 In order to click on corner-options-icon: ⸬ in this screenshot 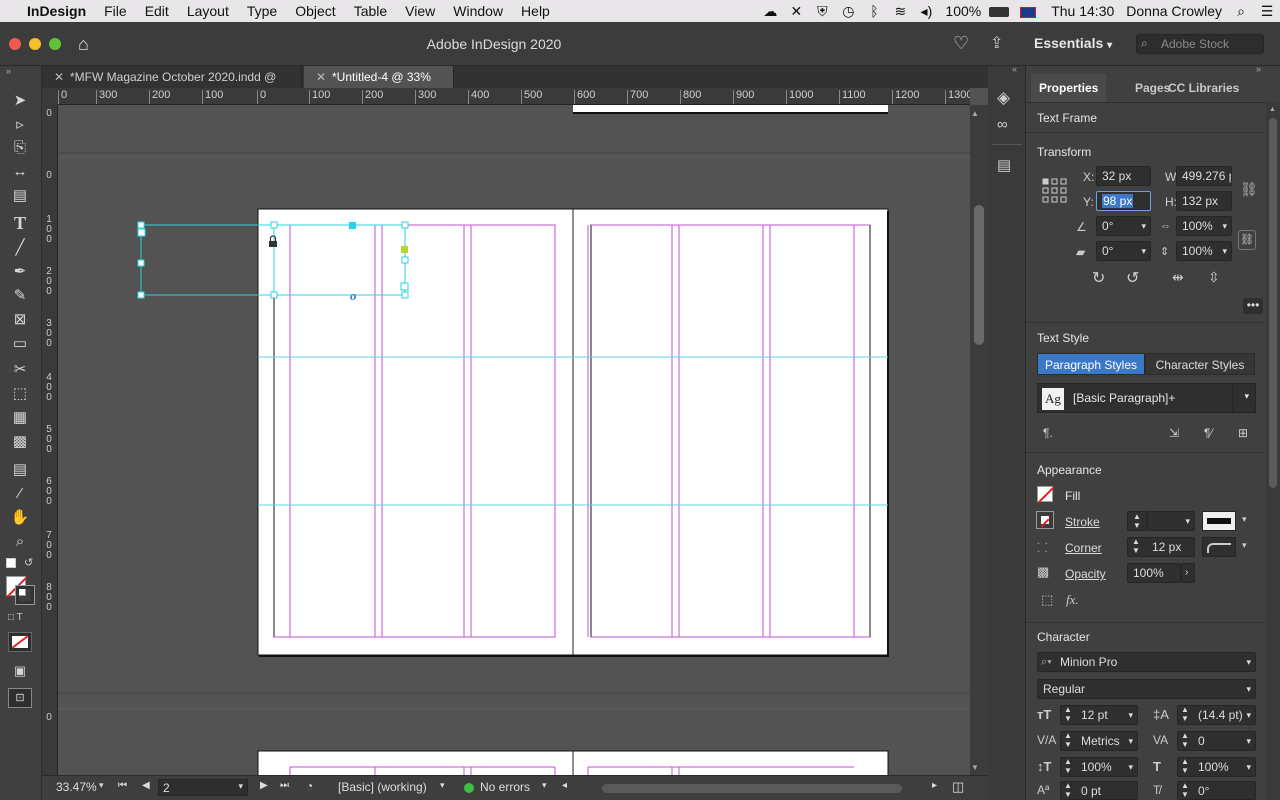, I will do `click(1042, 547)`.